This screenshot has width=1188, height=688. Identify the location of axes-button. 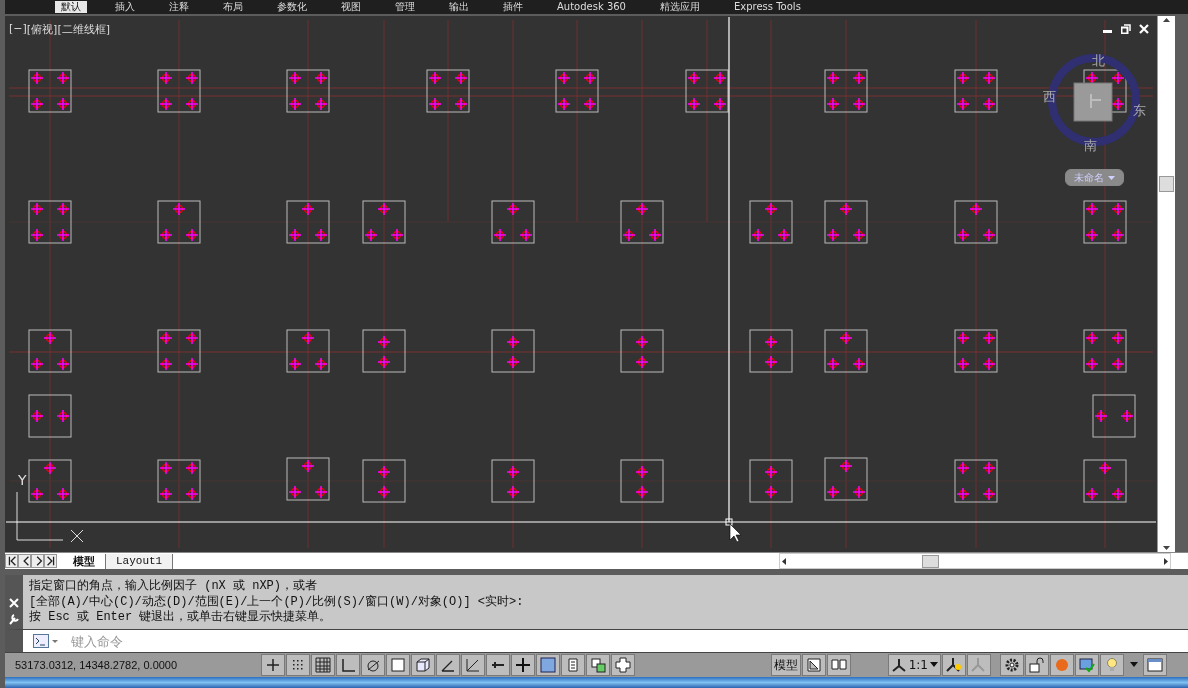
(473, 665).